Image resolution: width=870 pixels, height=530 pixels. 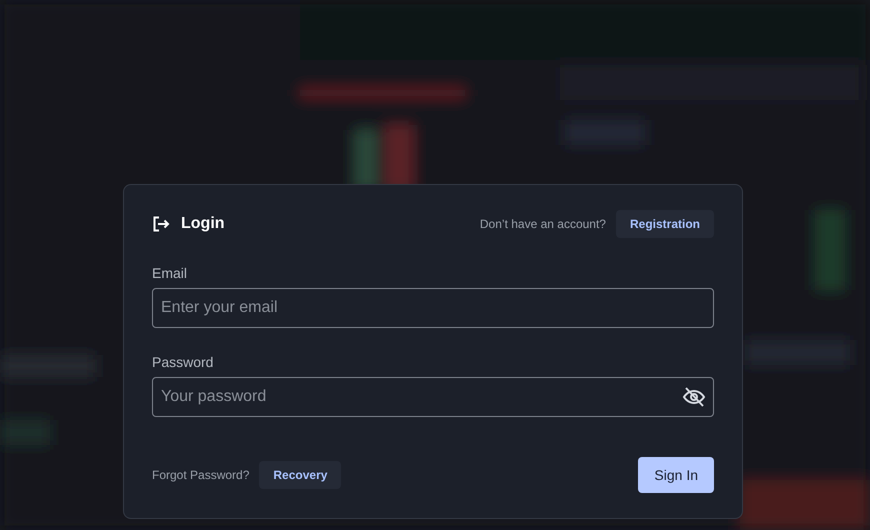 What do you see at coordinates (665, 224) in the screenshot?
I see `registration-button: Registration` at bounding box center [665, 224].